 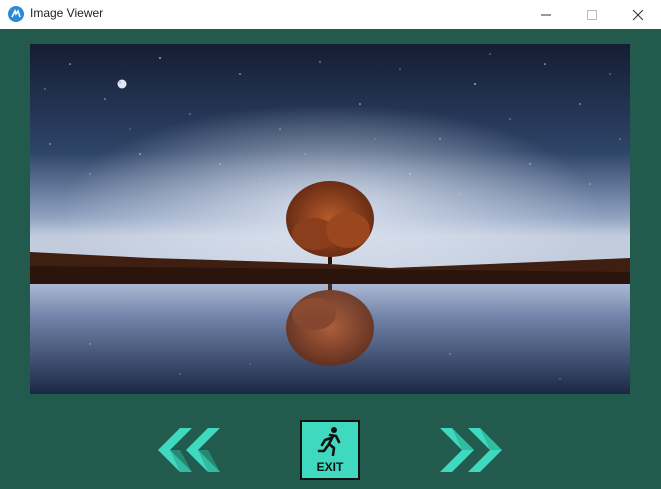 What do you see at coordinates (330, 467) in the screenshot?
I see `exit-label: EXIT` at bounding box center [330, 467].